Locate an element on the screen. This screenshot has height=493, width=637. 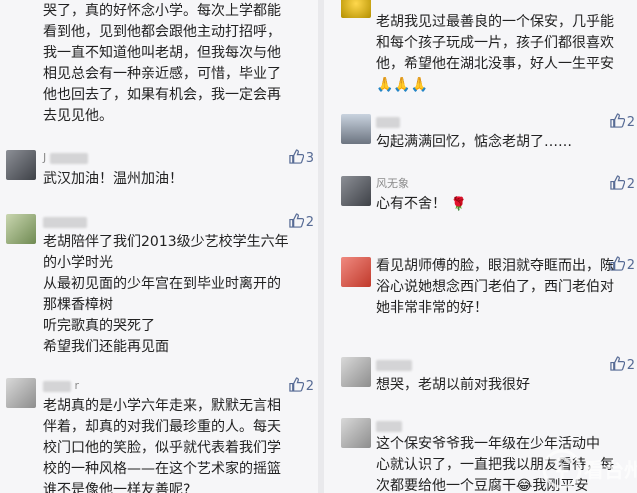
comment-line: 老胡我见过最善良的一个保安，几乎能 is located at coordinates (495, 22).